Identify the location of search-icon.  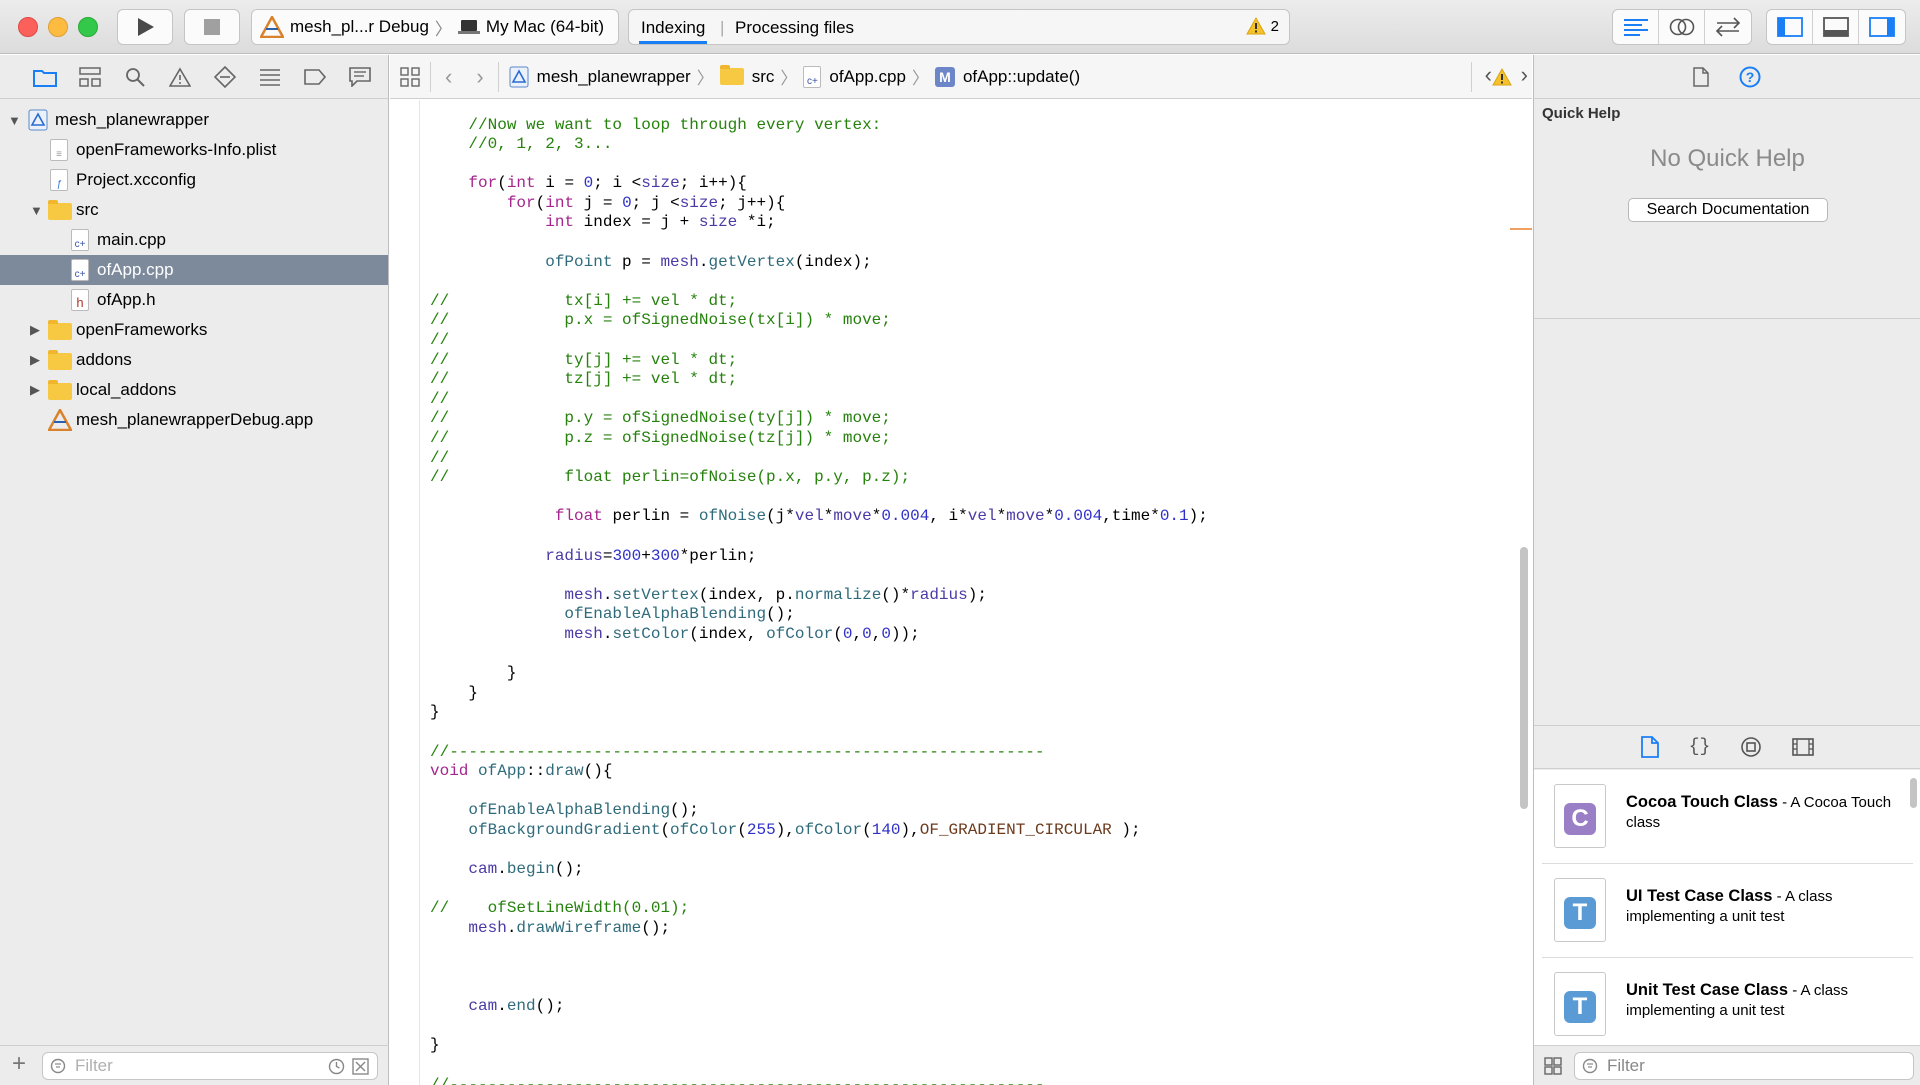
(135, 77).